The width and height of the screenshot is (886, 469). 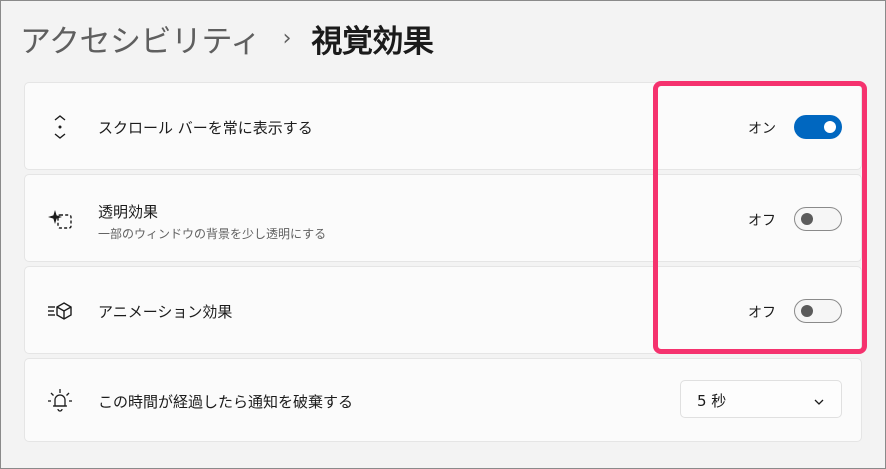 I want to click on setting-title: 透明効果, so click(x=128, y=212).